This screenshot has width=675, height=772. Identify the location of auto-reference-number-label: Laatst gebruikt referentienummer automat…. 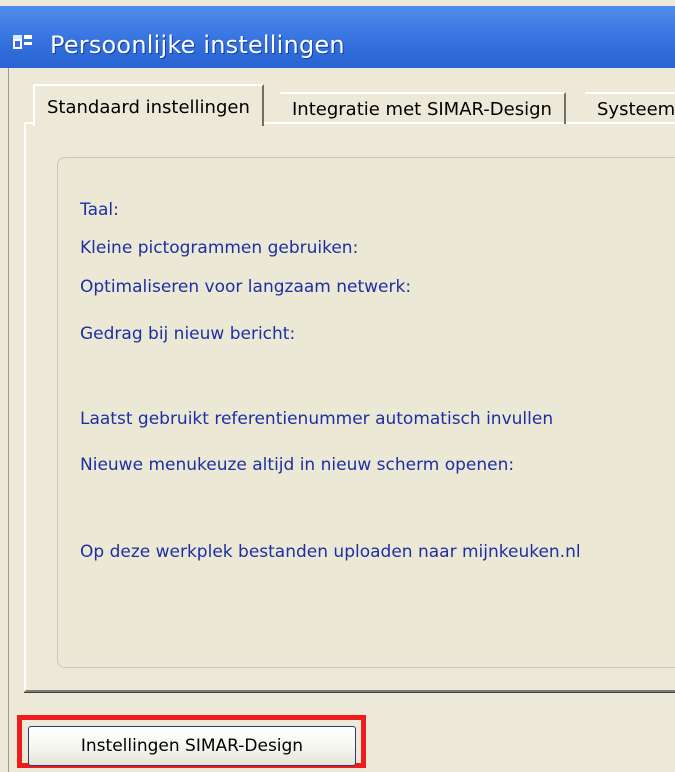
(317, 419).